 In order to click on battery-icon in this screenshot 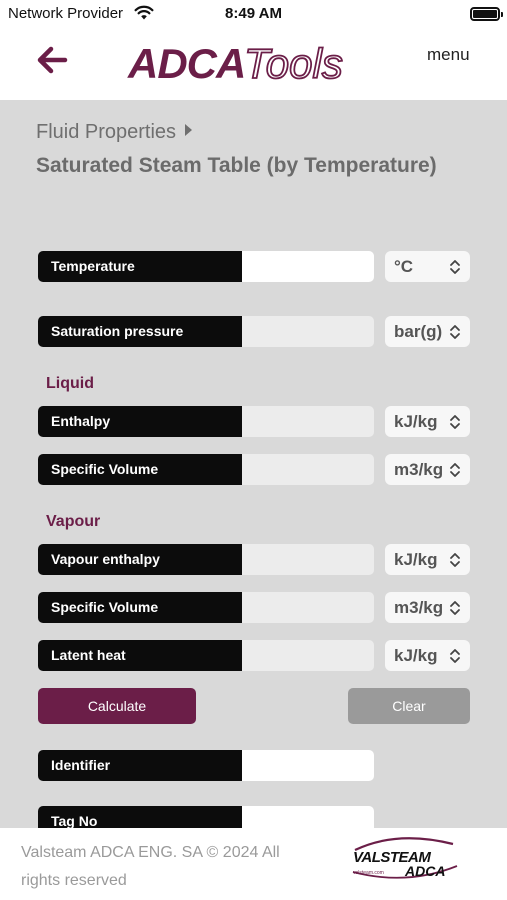, I will do `click(486, 14)`.